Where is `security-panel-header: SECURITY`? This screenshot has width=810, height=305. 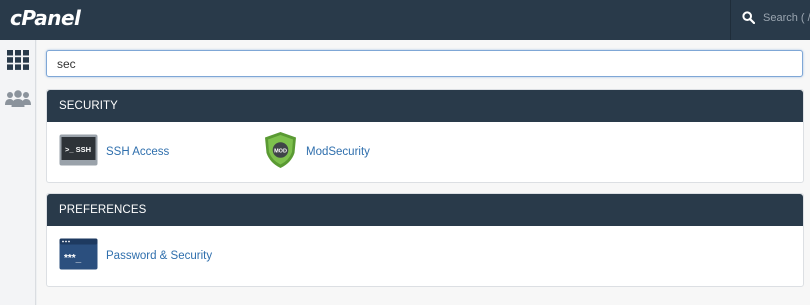 security-panel-header: SECURITY is located at coordinates (425, 106).